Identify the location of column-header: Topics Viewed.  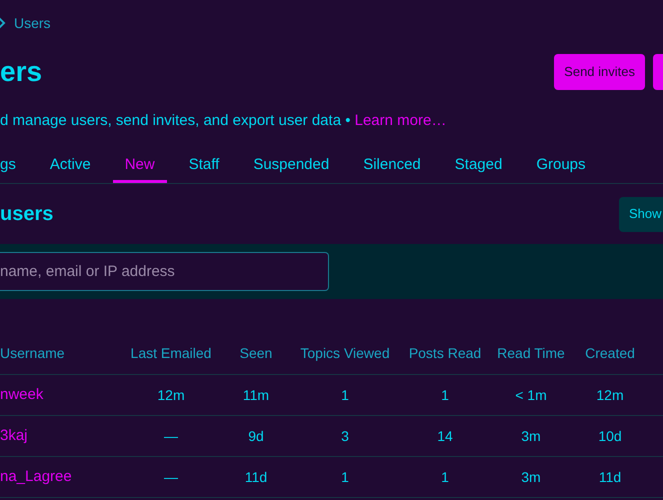
(345, 353).